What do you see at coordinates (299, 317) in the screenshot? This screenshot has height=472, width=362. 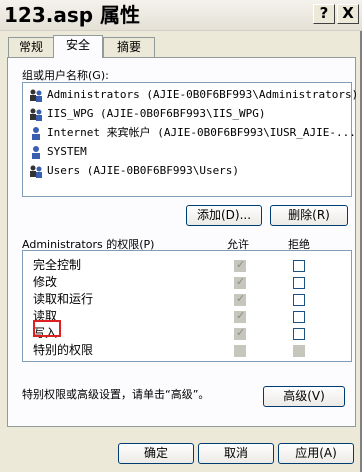 I see `deny-read-checkbox` at bounding box center [299, 317].